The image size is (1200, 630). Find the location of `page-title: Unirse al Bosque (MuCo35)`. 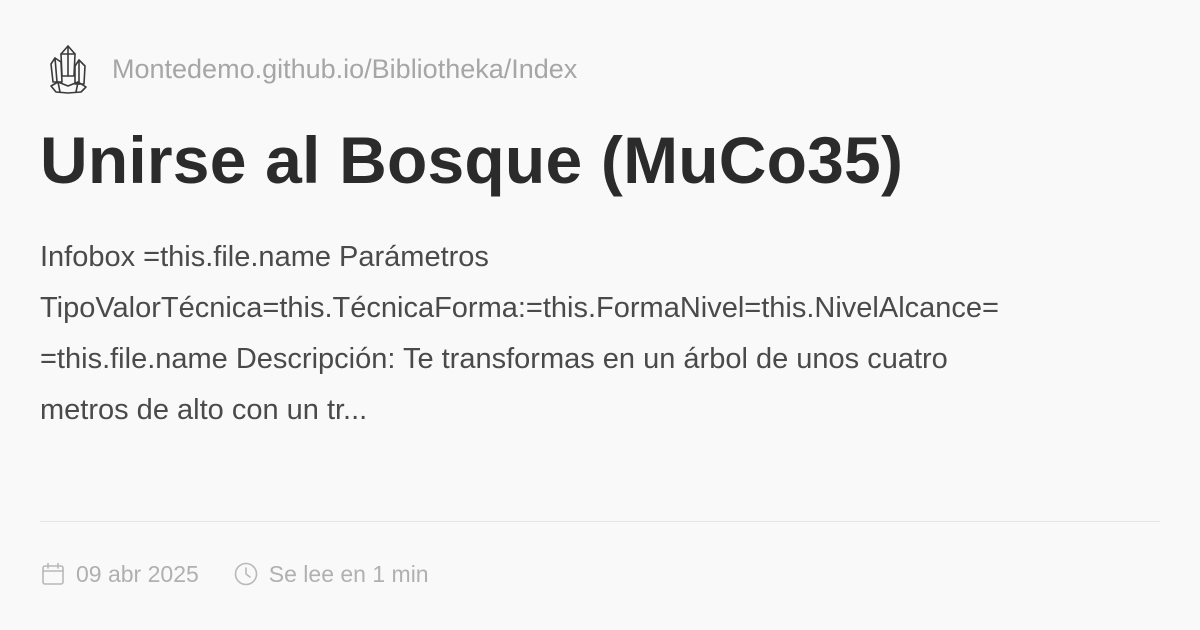

page-title: Unirse al Bosque (MuCo35) is located at coordinates (472, 160).